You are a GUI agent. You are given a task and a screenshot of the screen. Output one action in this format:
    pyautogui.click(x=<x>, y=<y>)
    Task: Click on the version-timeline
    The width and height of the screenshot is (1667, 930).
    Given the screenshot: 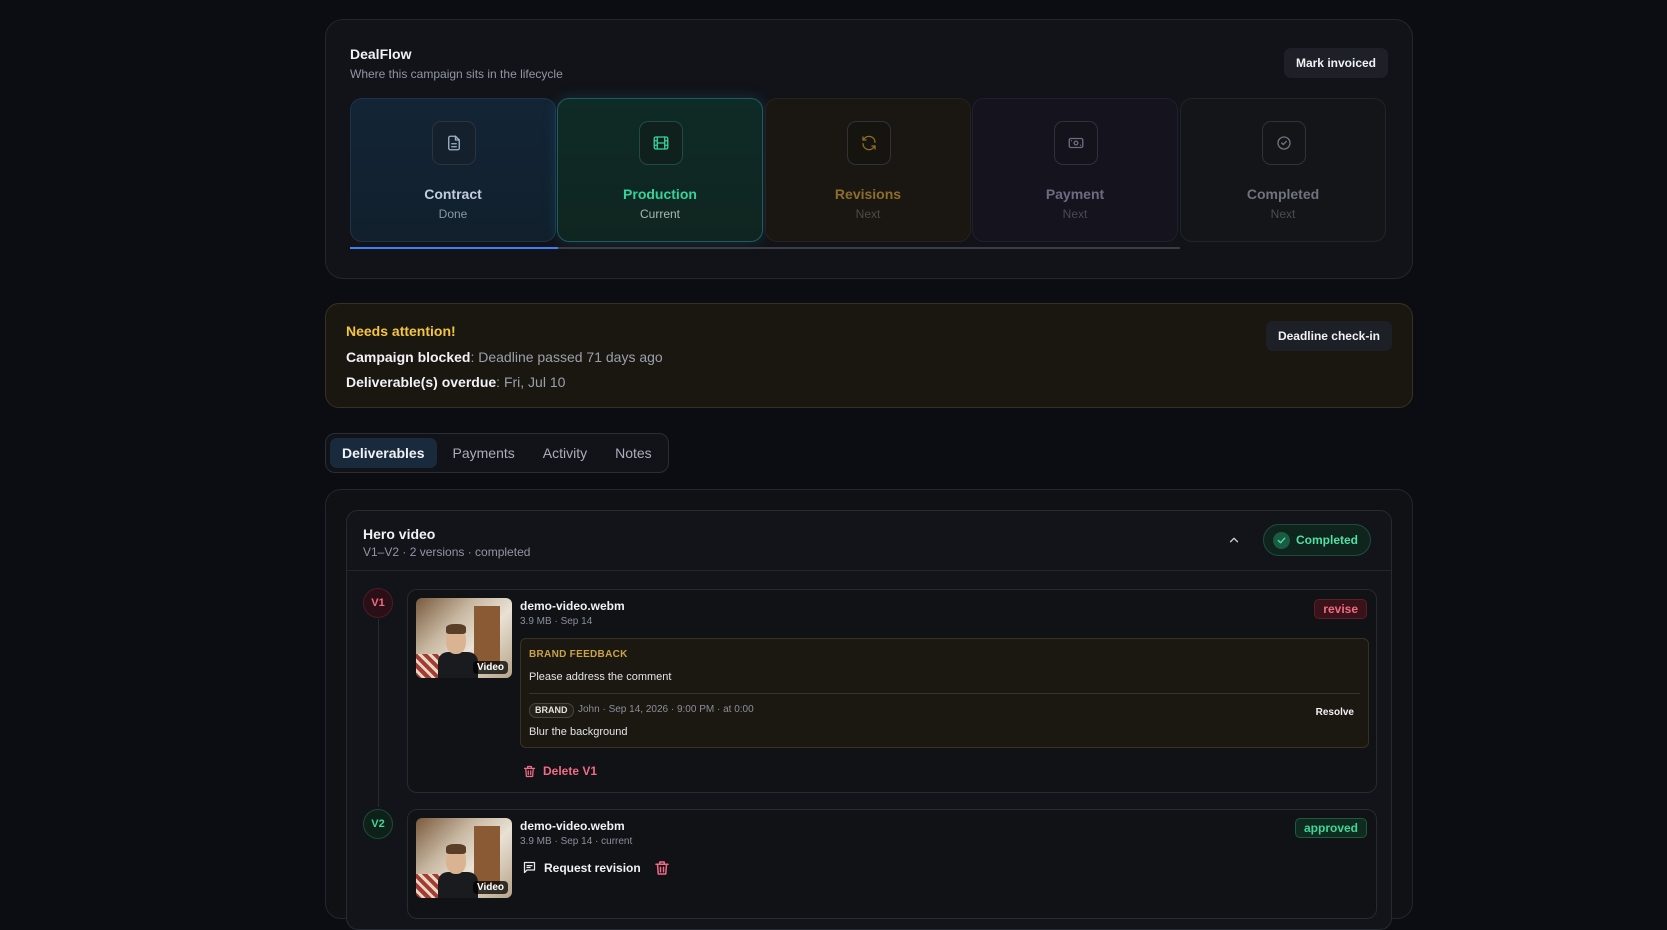 What is the action you would take?
    pyautogui.click(x=378, y=713)
    